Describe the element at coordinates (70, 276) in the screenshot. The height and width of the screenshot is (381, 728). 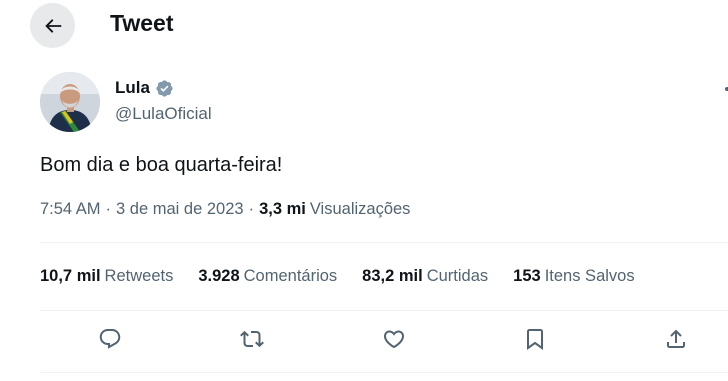
I see `stat-count: 10,7 mil` at that location.